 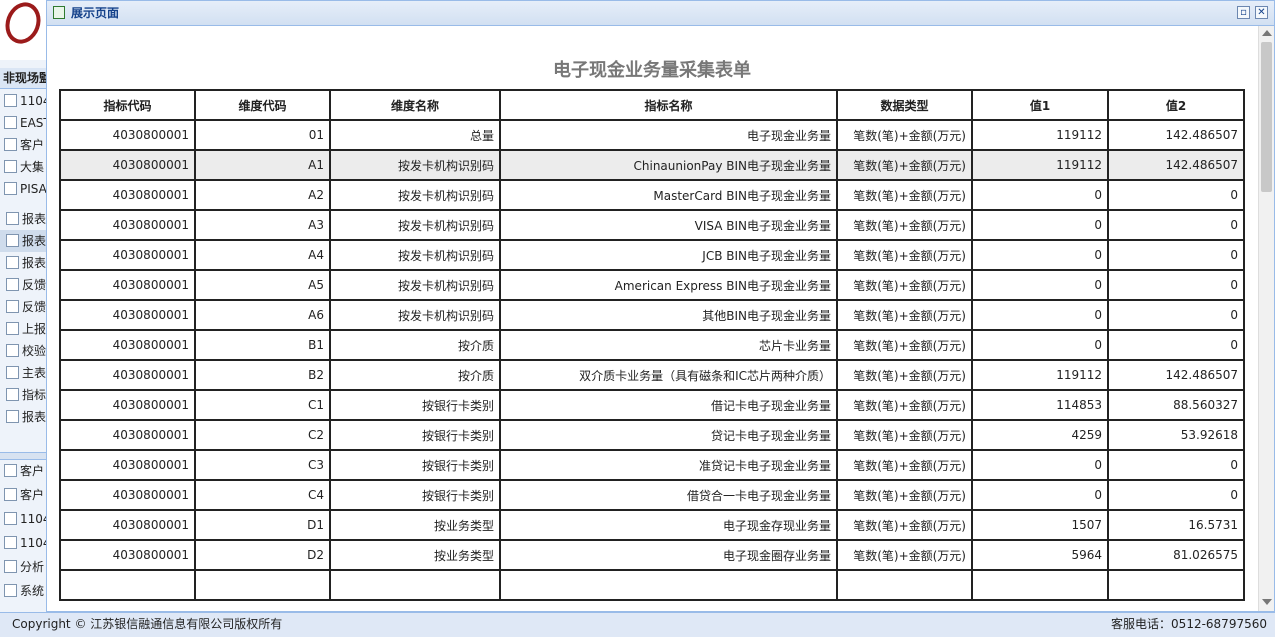 I want to click on sidebar-bottom-item: 分析, so click(x=23, y=567).